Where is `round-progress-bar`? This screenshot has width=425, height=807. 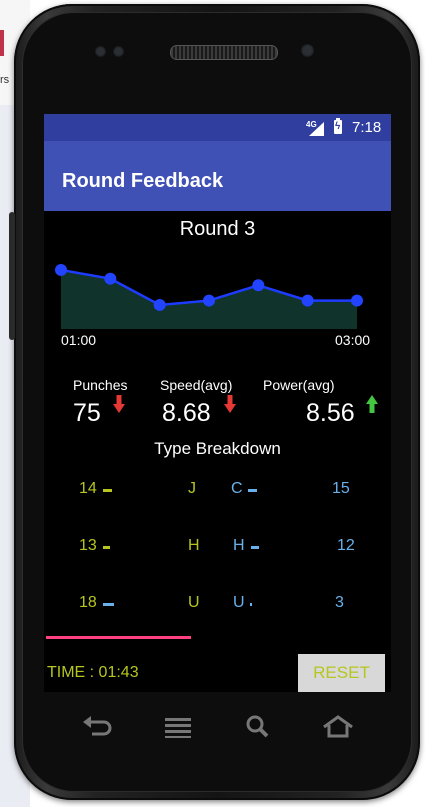 round-progress-bar is located at coordinates (118, 637).